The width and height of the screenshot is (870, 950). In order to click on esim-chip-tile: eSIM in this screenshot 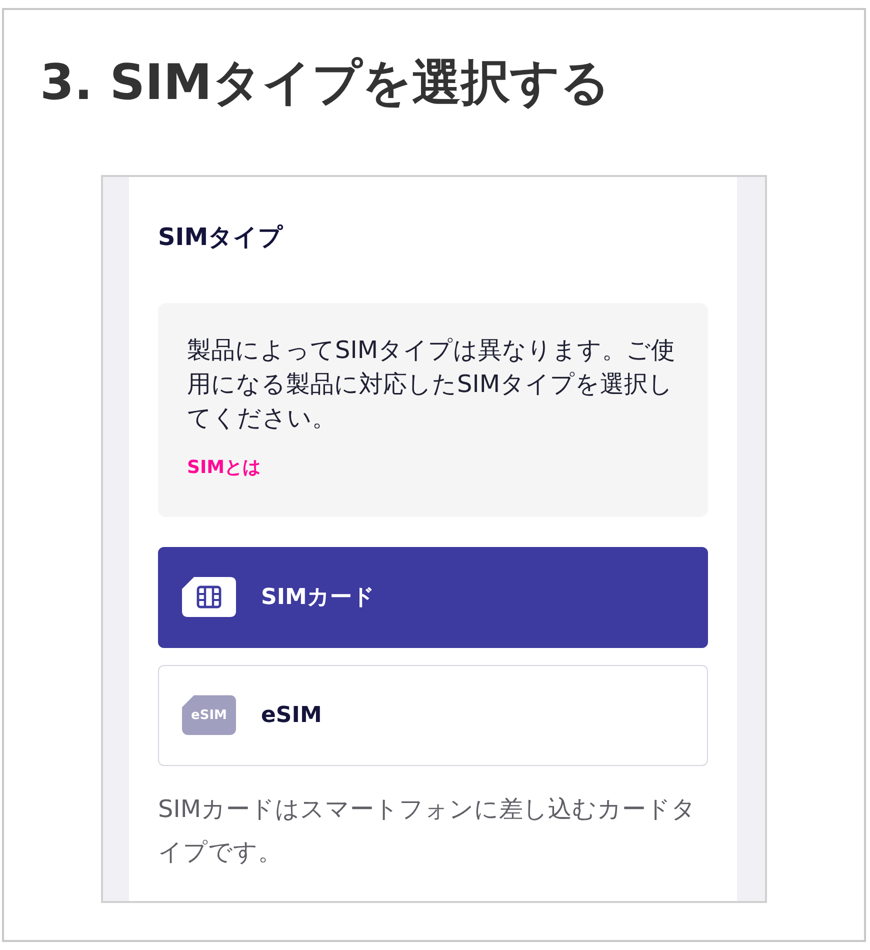, I will do `click(209, 715)`.